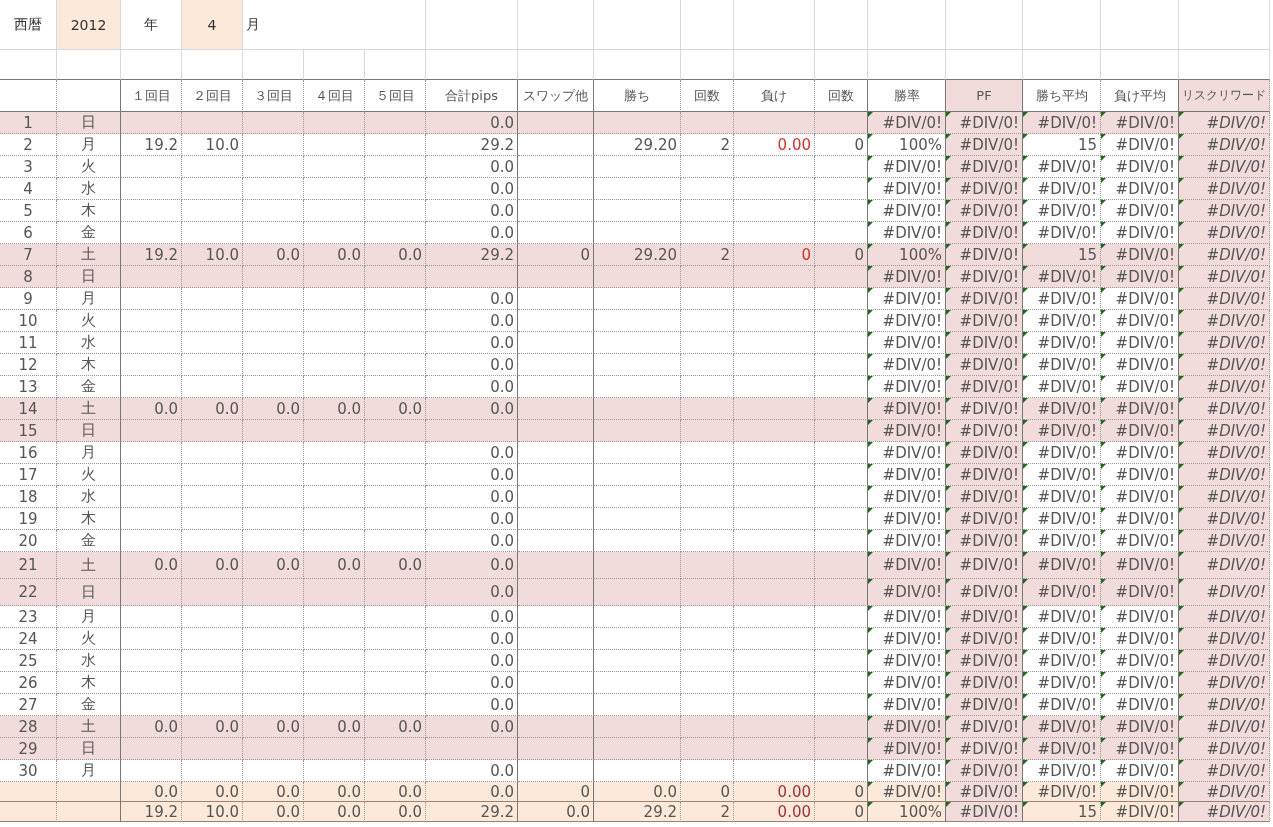  I want to click on month-label: 月, so click(304, 25).